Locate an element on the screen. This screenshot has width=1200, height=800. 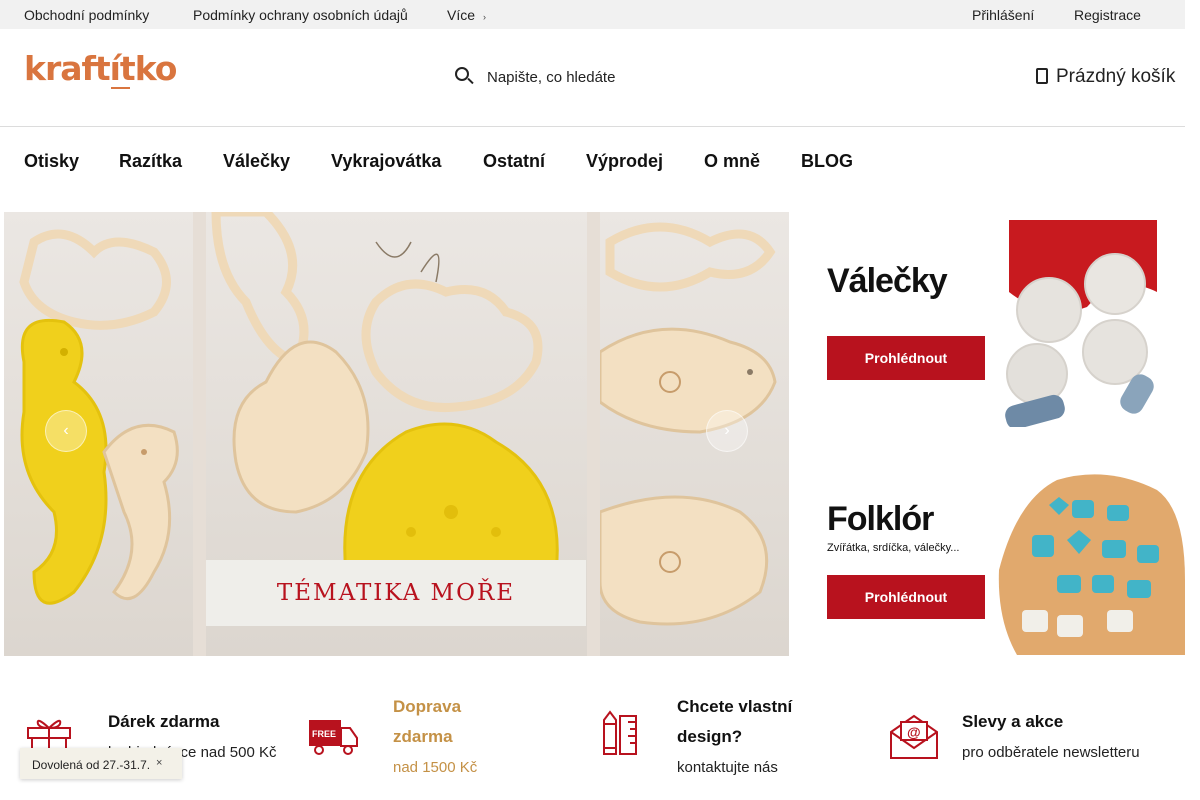
feature-subtitle: nad 1500 Kč is located at coordinates (435, 767).